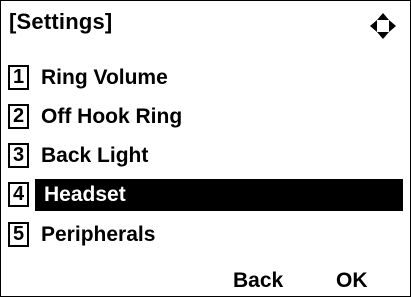 Image resolution: width=411 pixels, height=297 pixels. What do you see at coordinates (352, 281) in the screenshot?
I see `ok-softkey: OK` at bounding box center [352, 281].